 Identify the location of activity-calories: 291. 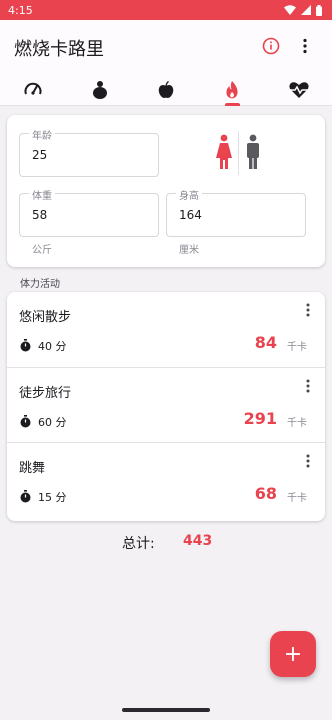
(260, 418).